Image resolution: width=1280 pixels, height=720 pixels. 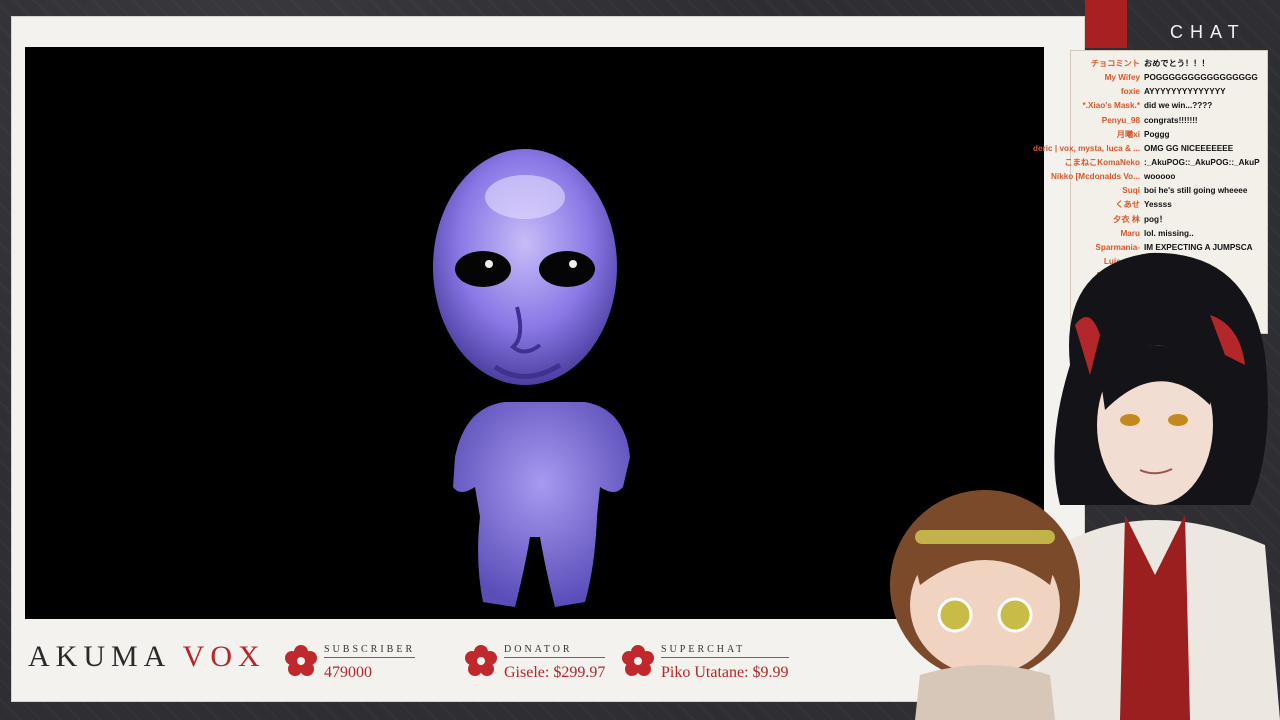 I want to click on chat-message: チョコミント おめでとう！！！, so click(x=1132, y=64).